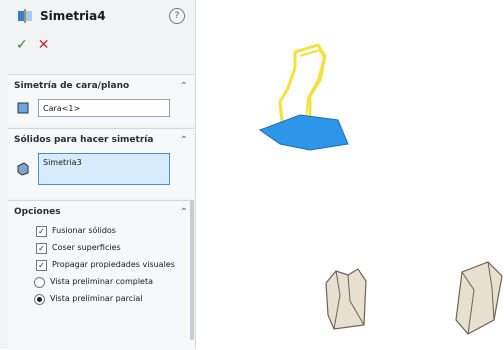 This screenshot has height=350, width=504. I want to click on section-bodies: Sólidos para hacer simetría ⌃ Simetria3, so click(101, 163).